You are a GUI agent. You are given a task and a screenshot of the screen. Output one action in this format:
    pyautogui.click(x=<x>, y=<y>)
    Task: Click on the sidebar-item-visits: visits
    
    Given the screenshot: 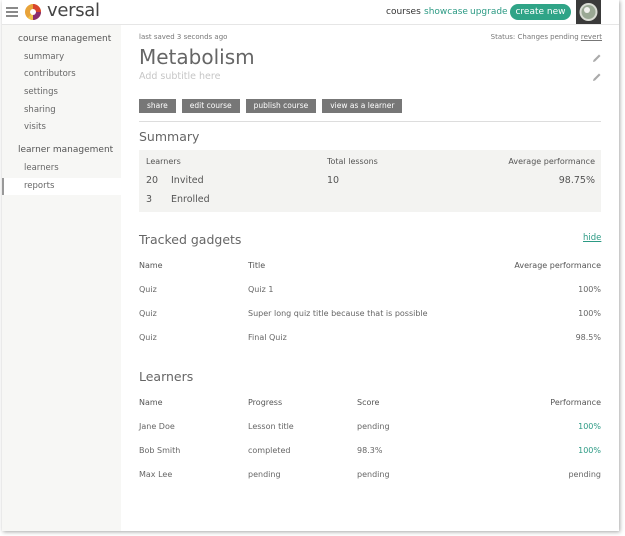 What is the action you would take?
    pyautogui.click(x=35, y=127)
    